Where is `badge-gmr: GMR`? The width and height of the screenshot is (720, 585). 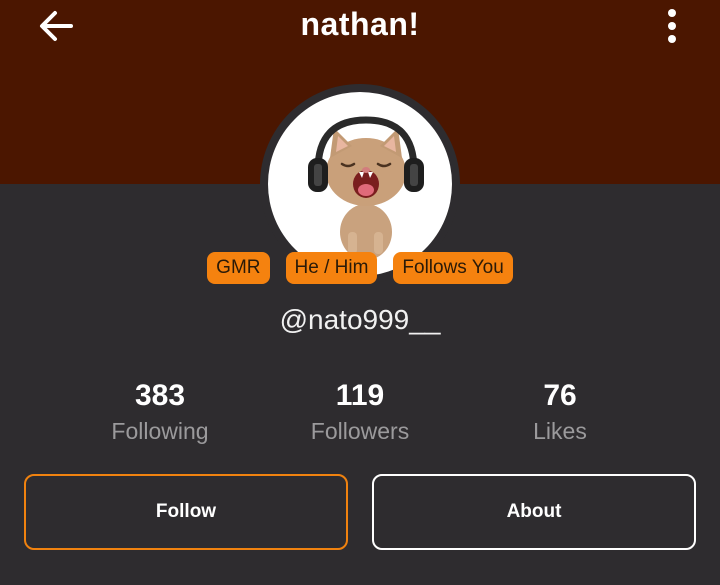 badge-gmr: GMR is located at coordinates (238, 268).